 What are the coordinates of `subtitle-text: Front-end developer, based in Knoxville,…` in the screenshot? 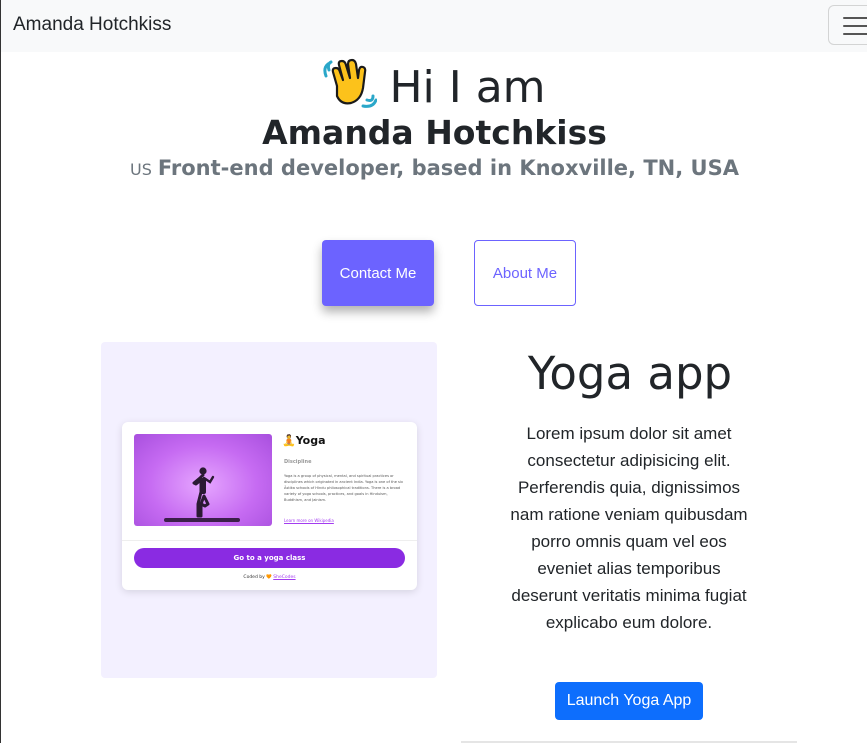 It's located at (448, 168).